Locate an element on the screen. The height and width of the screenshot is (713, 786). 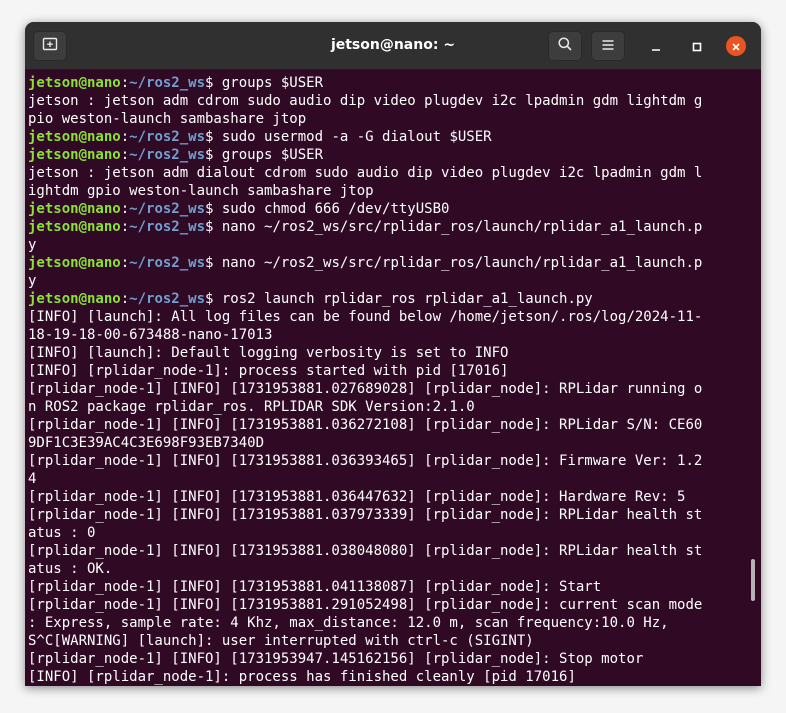
title-bar: jetson@nano: ~ is located at coordinates (393, 46).